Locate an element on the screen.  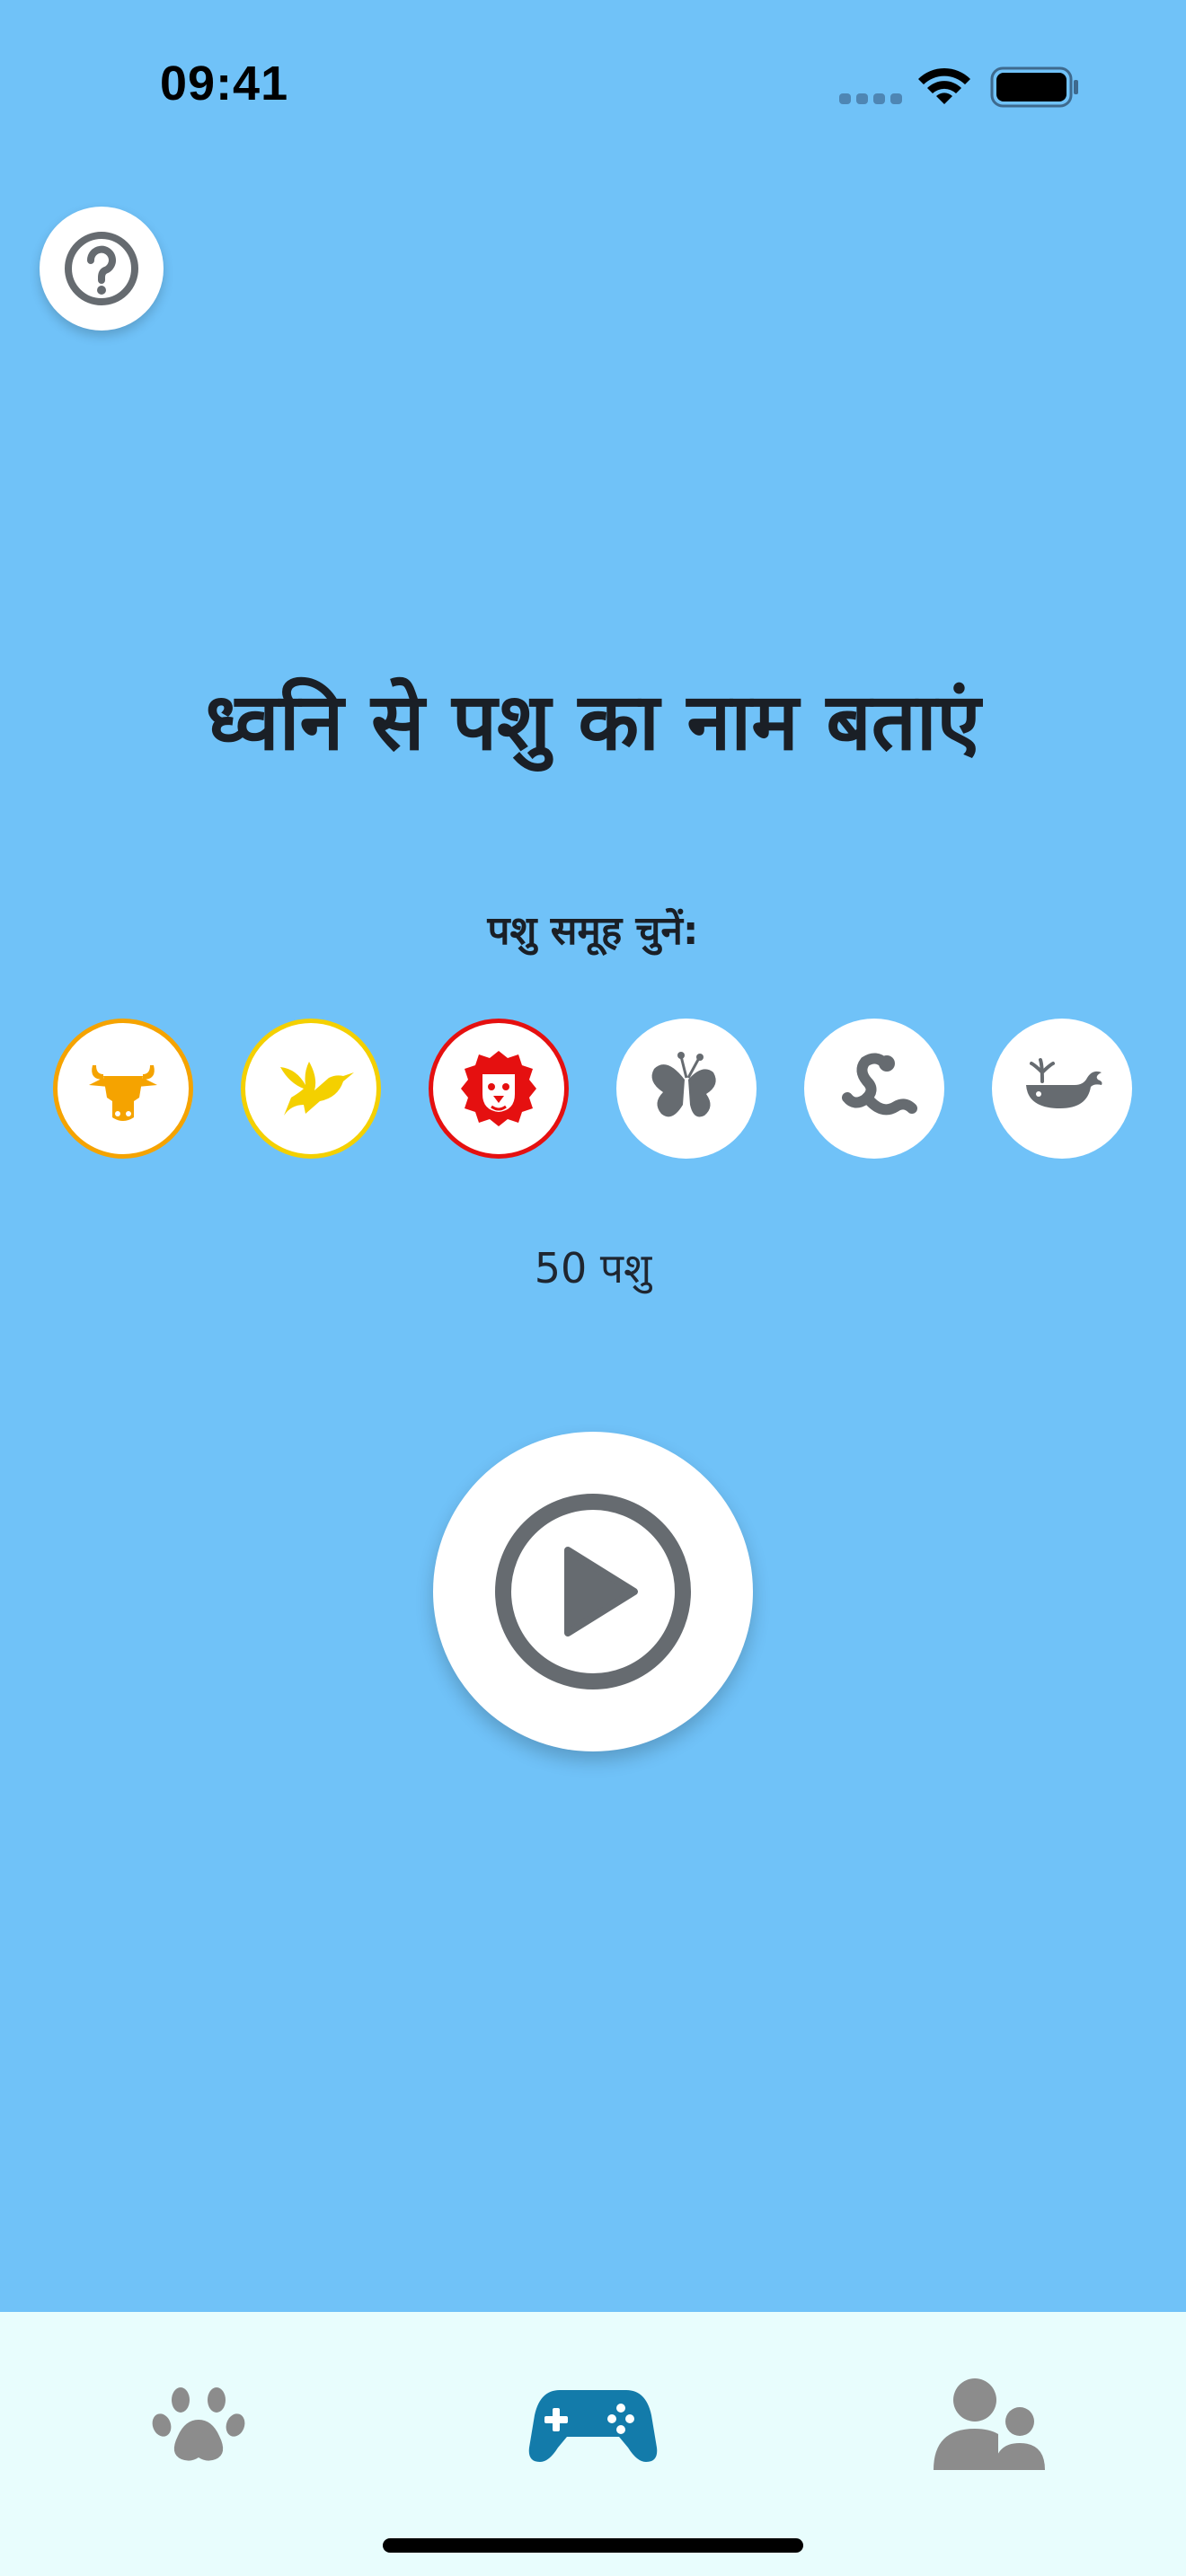
question-circle-icon is located at coordinates (101, 268).